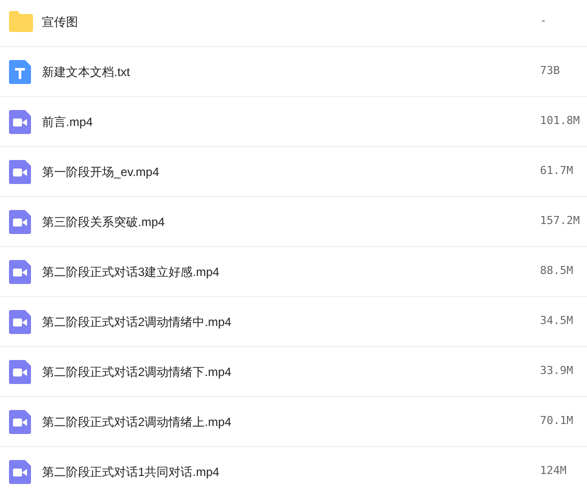 Image resolution: width=587 pixels, height=494 pixels. Describe the element at coordinates (291, 371) in the screenshot. I see `file-name: 第二阶段正式对话2调动情绪下.mp4` at that location.